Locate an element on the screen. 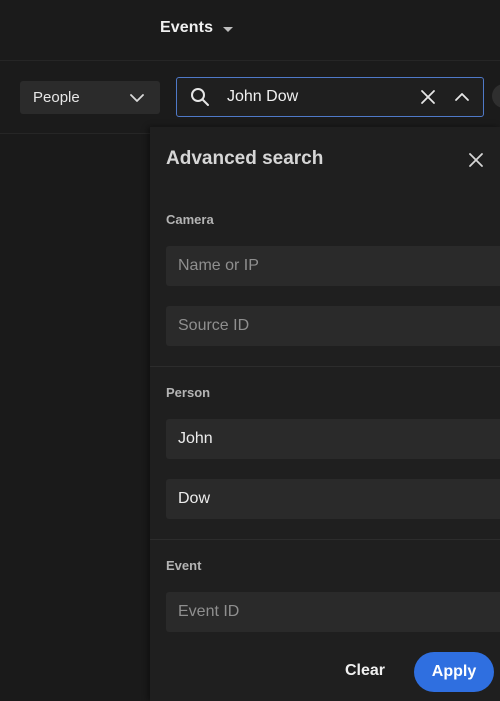 The height and width of the screenshot is (701, 500). close-icon is located at coordinates (428, 97).